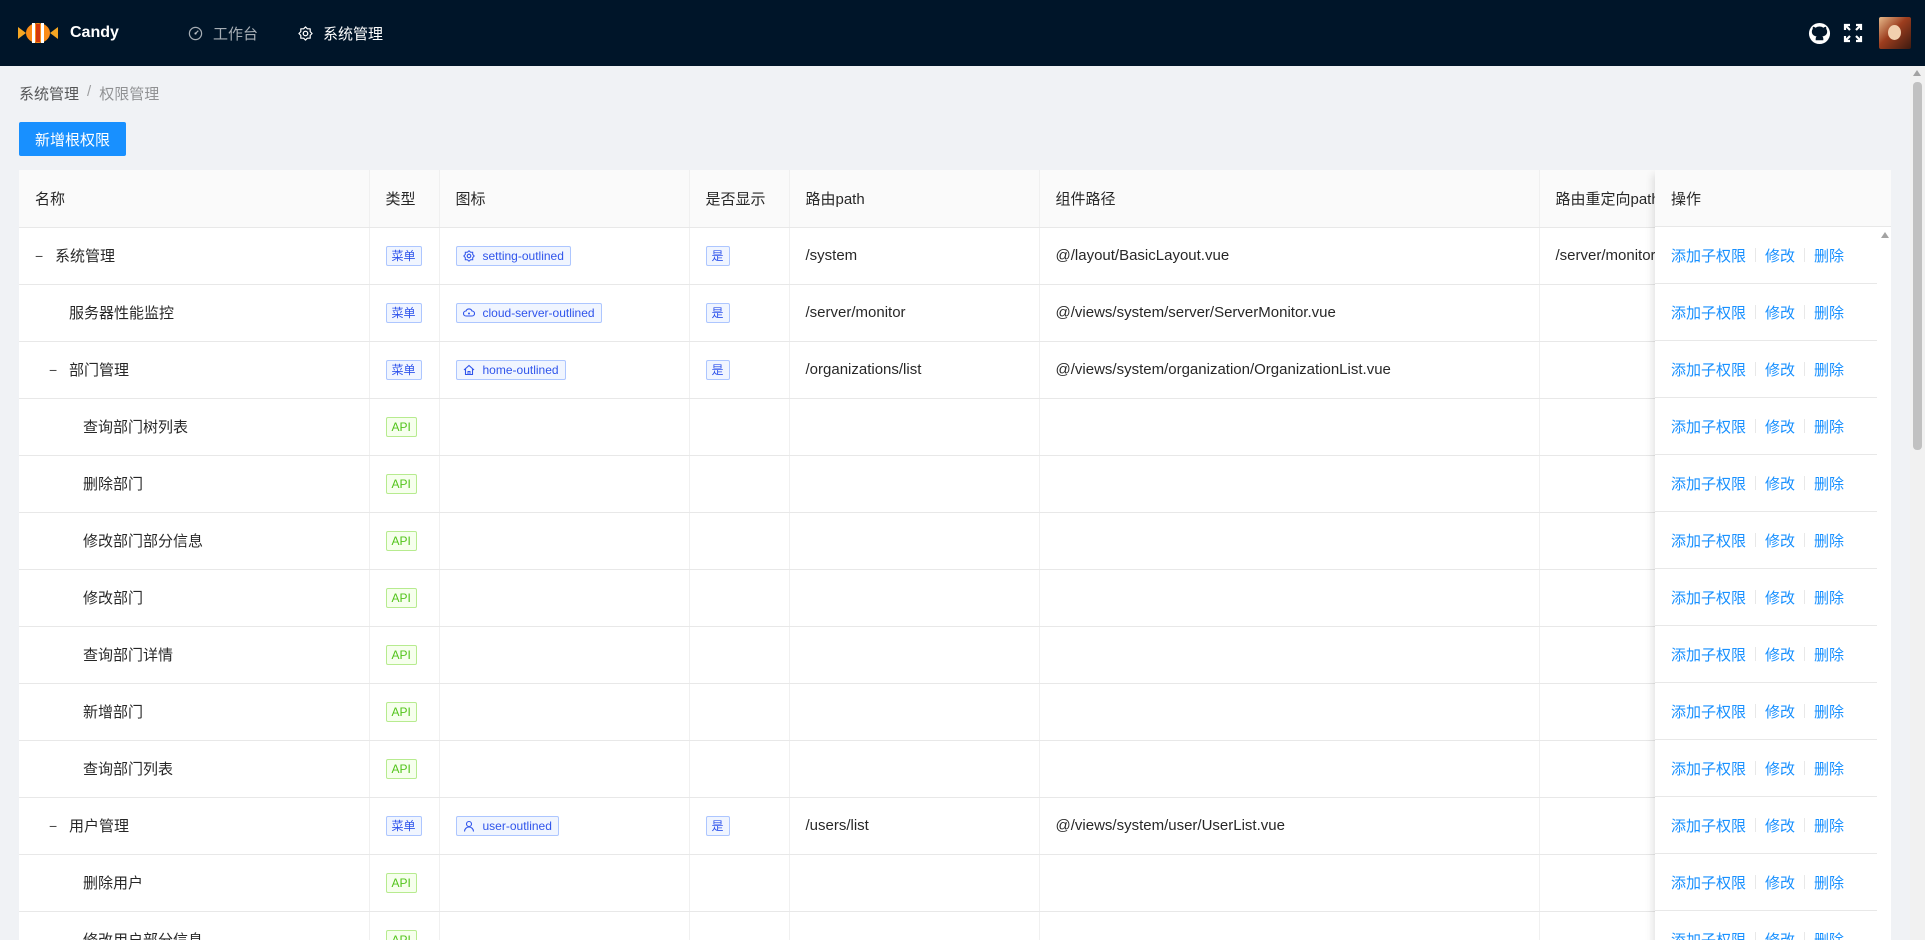 Image resolution: width=1925 pixels, height=940 pixels. I want to click on avatar, so click(1895, 33).